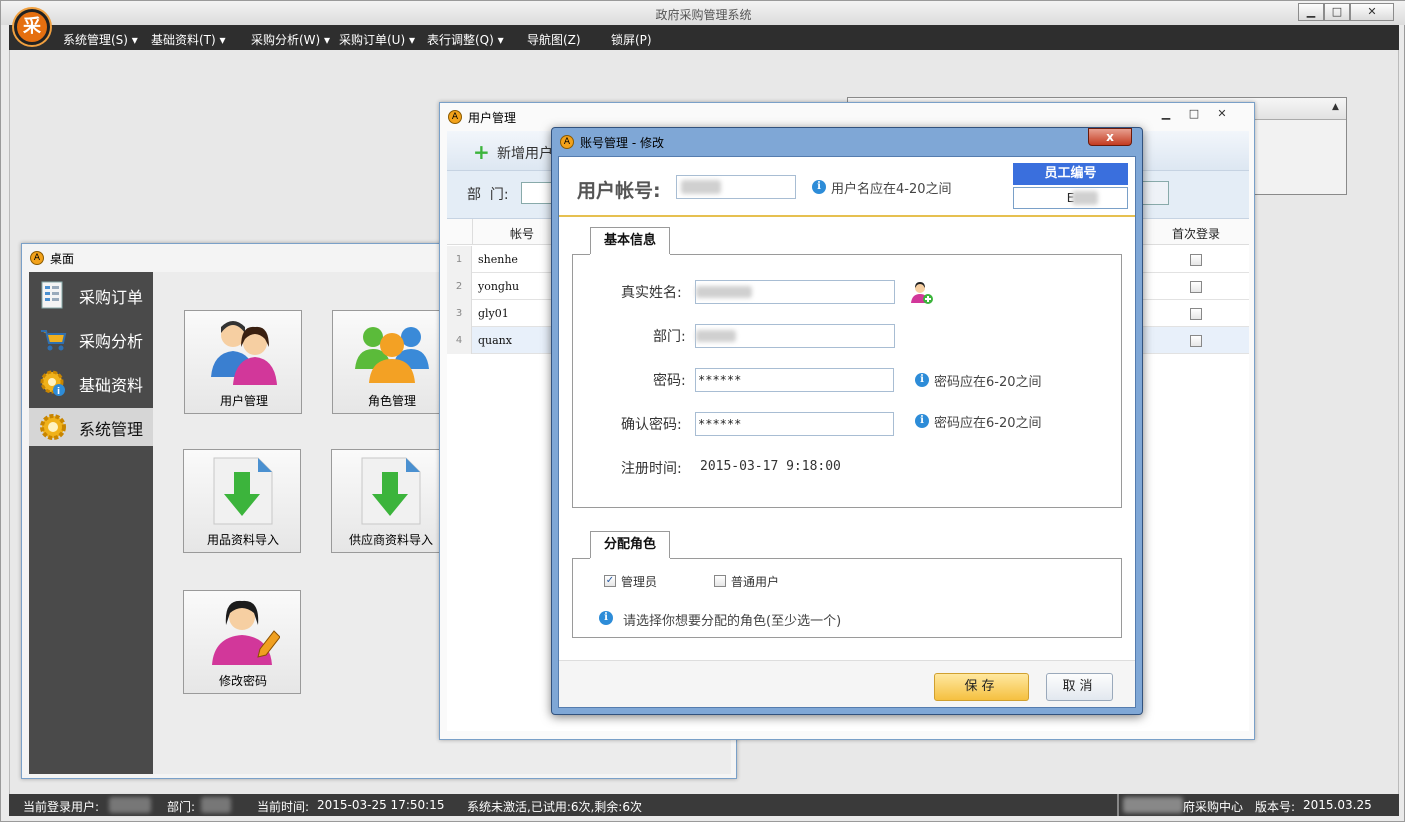 Image resolution: width=1405 pixels, height=822 pixels. I want to click on tile-item-import: 用品资料导入, so click(242, 501).